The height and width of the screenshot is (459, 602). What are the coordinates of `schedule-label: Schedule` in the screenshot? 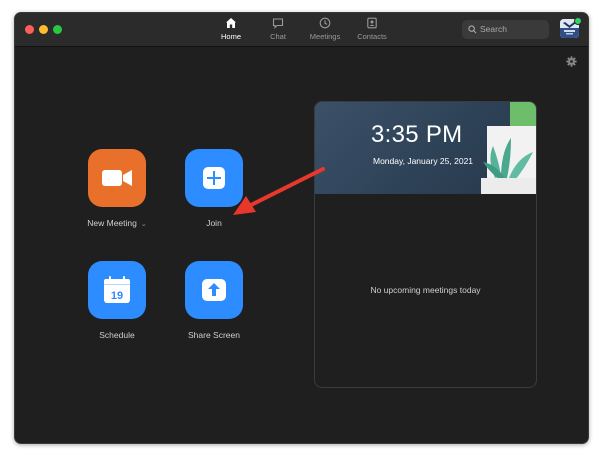 It's located at (117, 335).